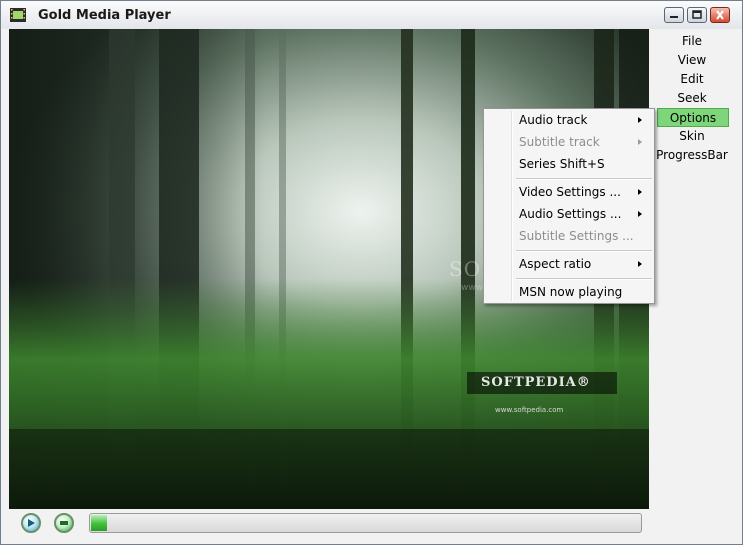 The height and width of the screenshot is (545, 743). What do you see at coordinates (371, 15) in the screenshot?
I see `title-bar: Gold Media Player` at bounding box center [371, 15].